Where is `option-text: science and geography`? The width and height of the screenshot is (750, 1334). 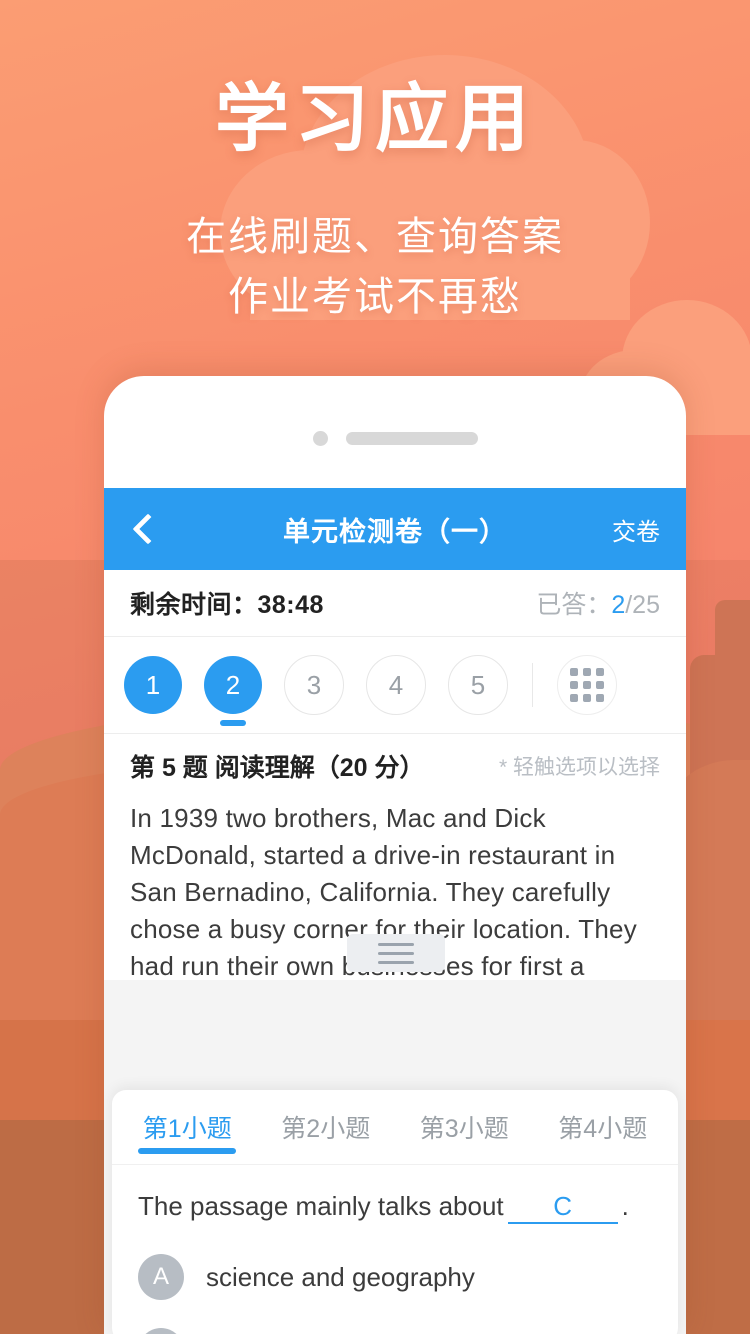
option-text: science and geography is located at coordinates (340, 1276).